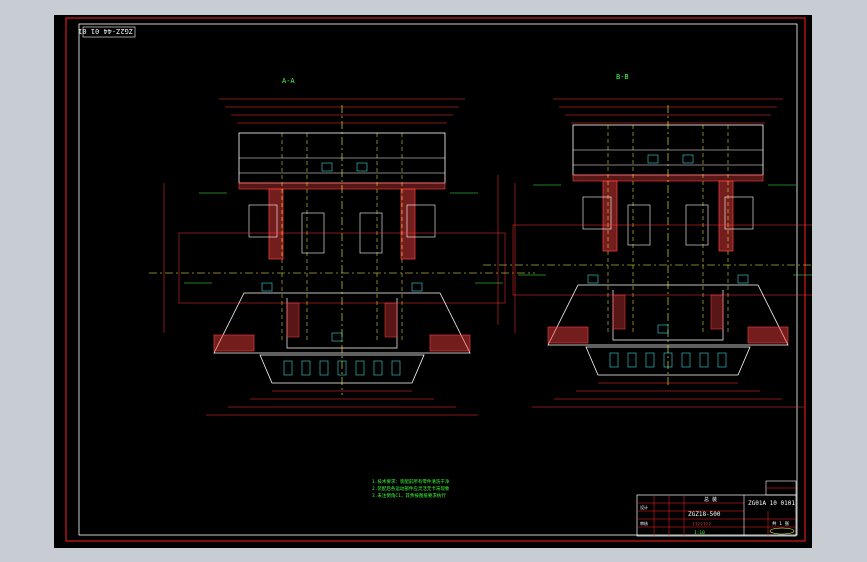  I want to click on note-line-1: 1.技术要求：装配前所有零件清洗干净, so click(411, 481).